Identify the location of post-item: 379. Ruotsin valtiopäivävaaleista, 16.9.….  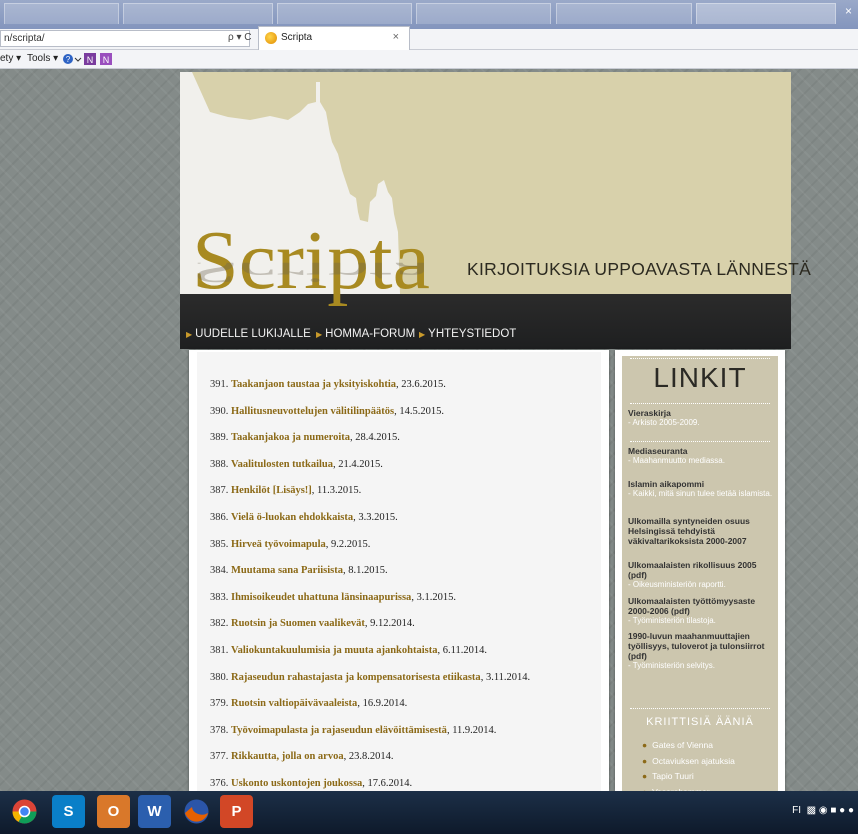
(308, 703).